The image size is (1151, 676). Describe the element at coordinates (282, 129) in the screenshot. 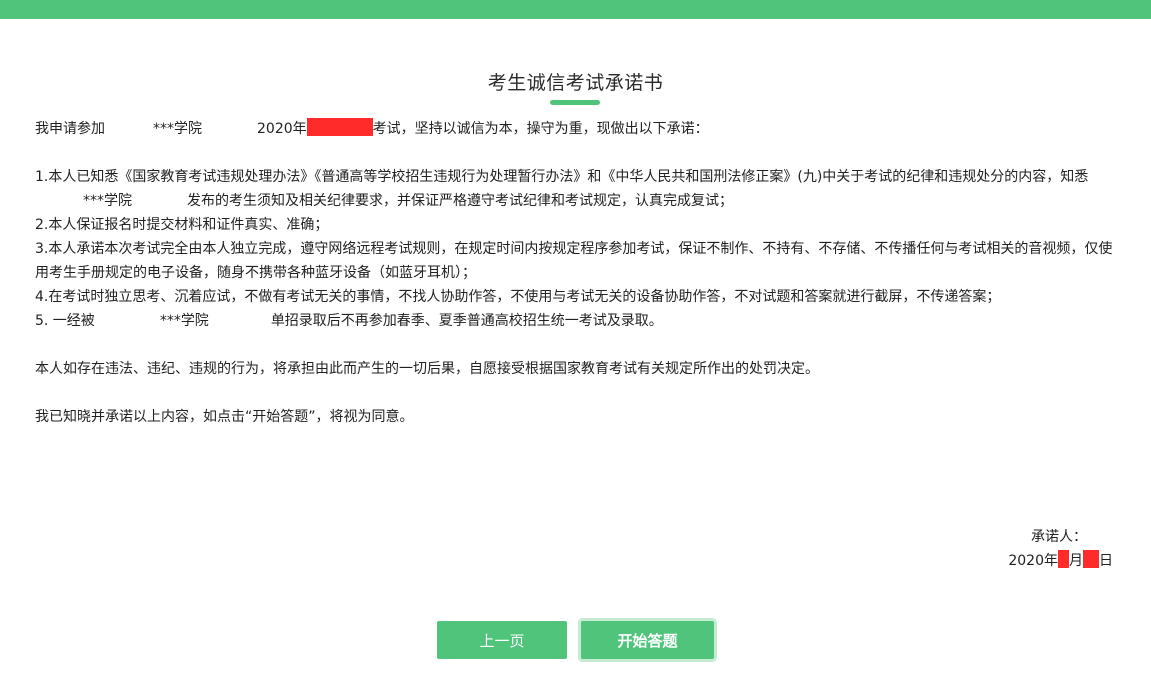

I see `intro-year: 2020年` at that location.